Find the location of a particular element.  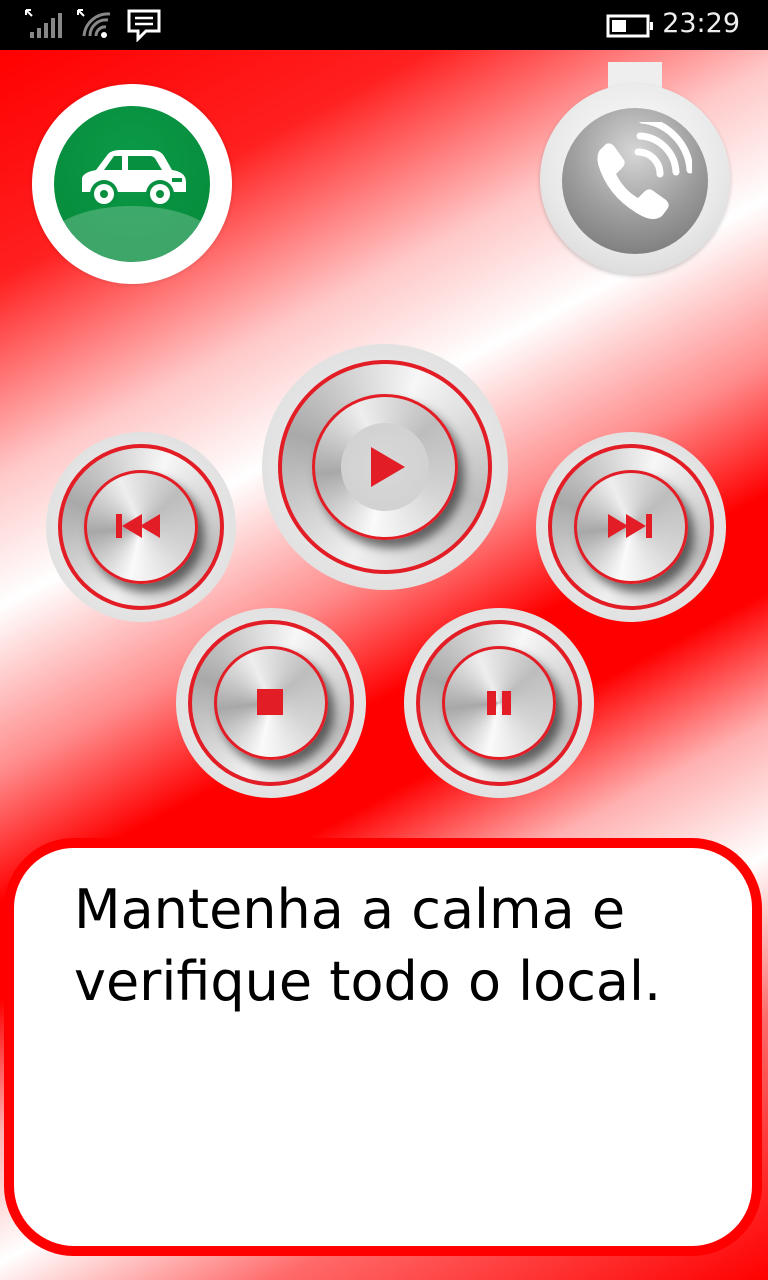

fast-forward-button is located at coordinates (631, 527).